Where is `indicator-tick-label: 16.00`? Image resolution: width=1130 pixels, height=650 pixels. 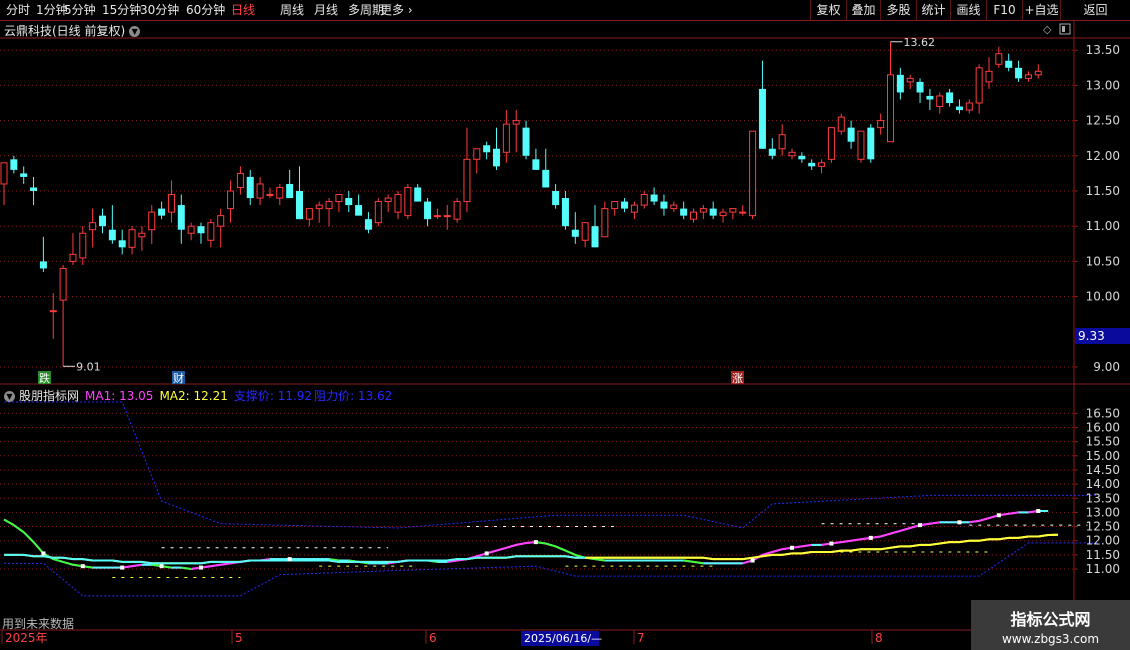
indicator-tick-label: 16.00 is located at coordinates (1103, 428).